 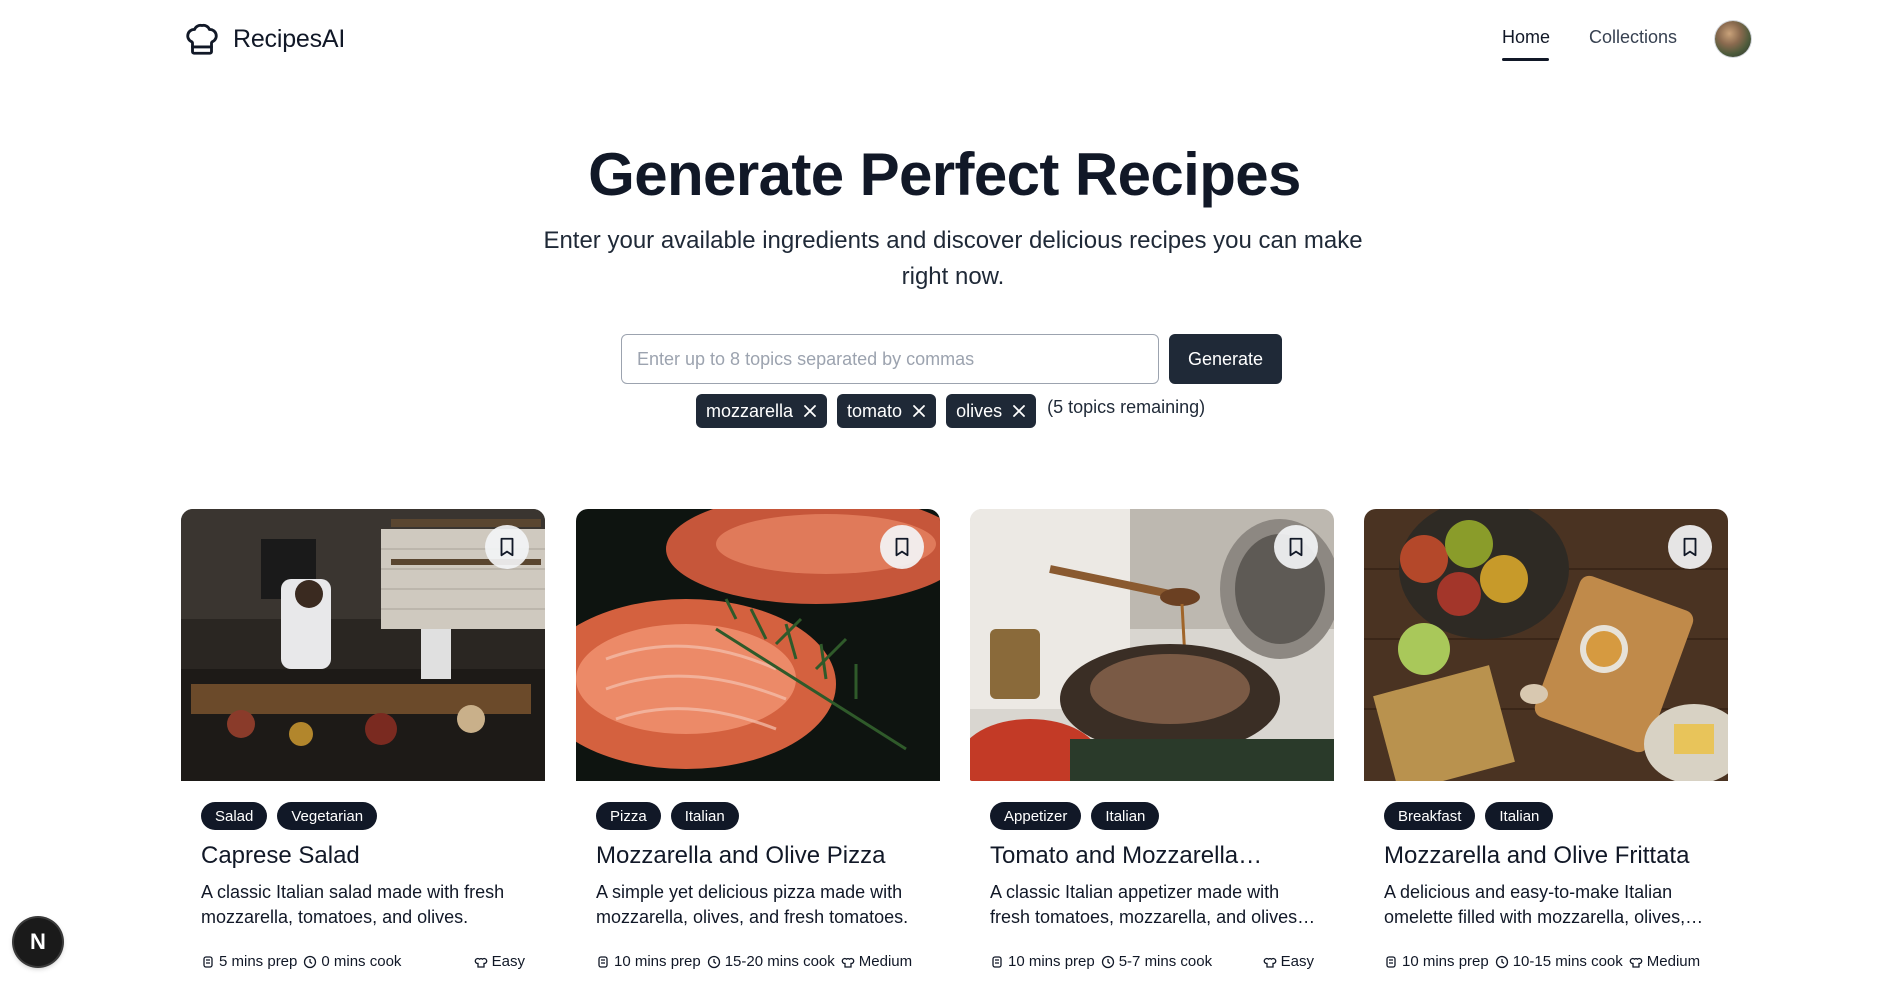 What do you see at coordinates (234, 816) in the screenshot?
I see `recipe-tag: Salad` at bounding box center [234, 816].